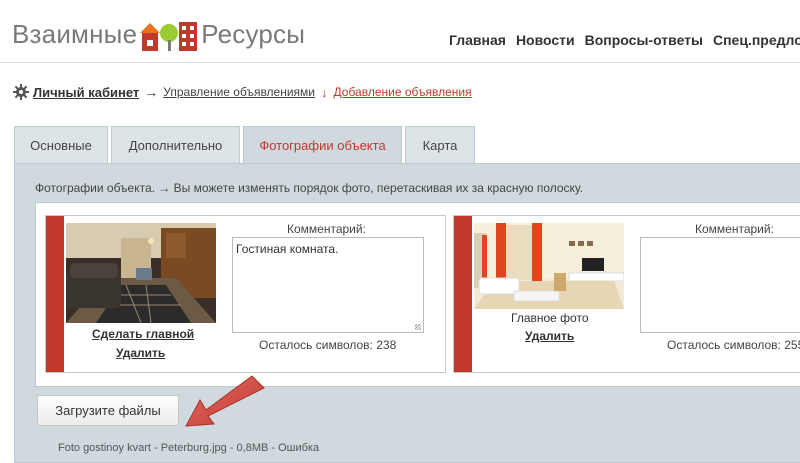 The height and width of the screenshot is (463, 800). Describe the element at coordinates (151, 92) in the screenshot. I see `breadcrumb-arrow: →` at that location.